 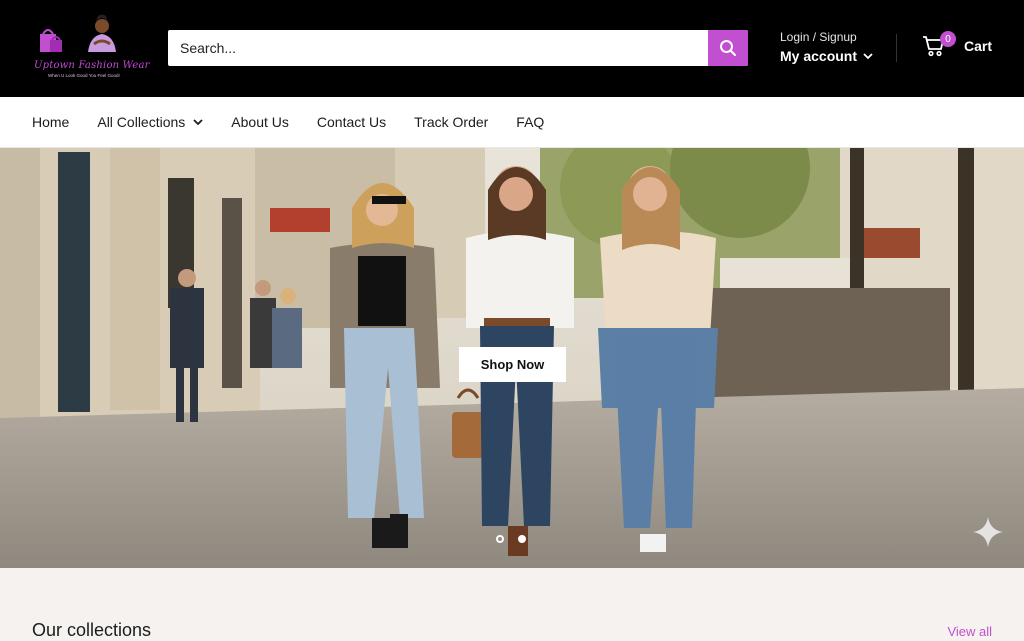 I want to click on section-title: Our collections, so click(x=92, y=630).